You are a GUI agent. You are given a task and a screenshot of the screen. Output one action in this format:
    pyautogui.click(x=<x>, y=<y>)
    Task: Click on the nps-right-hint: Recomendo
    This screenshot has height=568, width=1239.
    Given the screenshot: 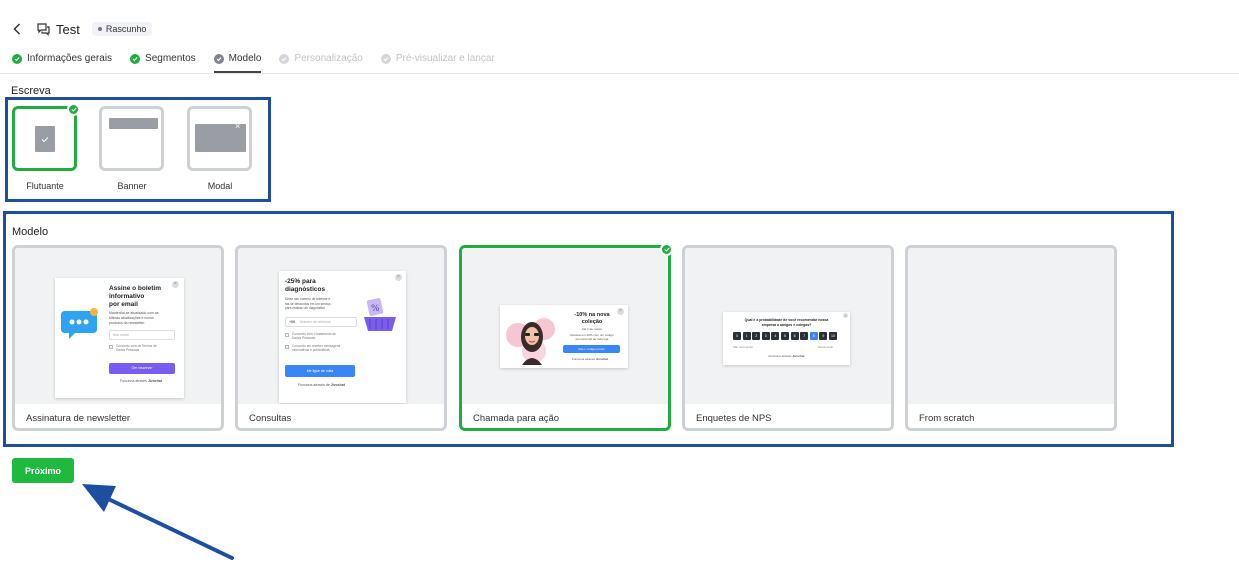 What is the action you would take?
    pyautogui.click(x=826, y=347)
    